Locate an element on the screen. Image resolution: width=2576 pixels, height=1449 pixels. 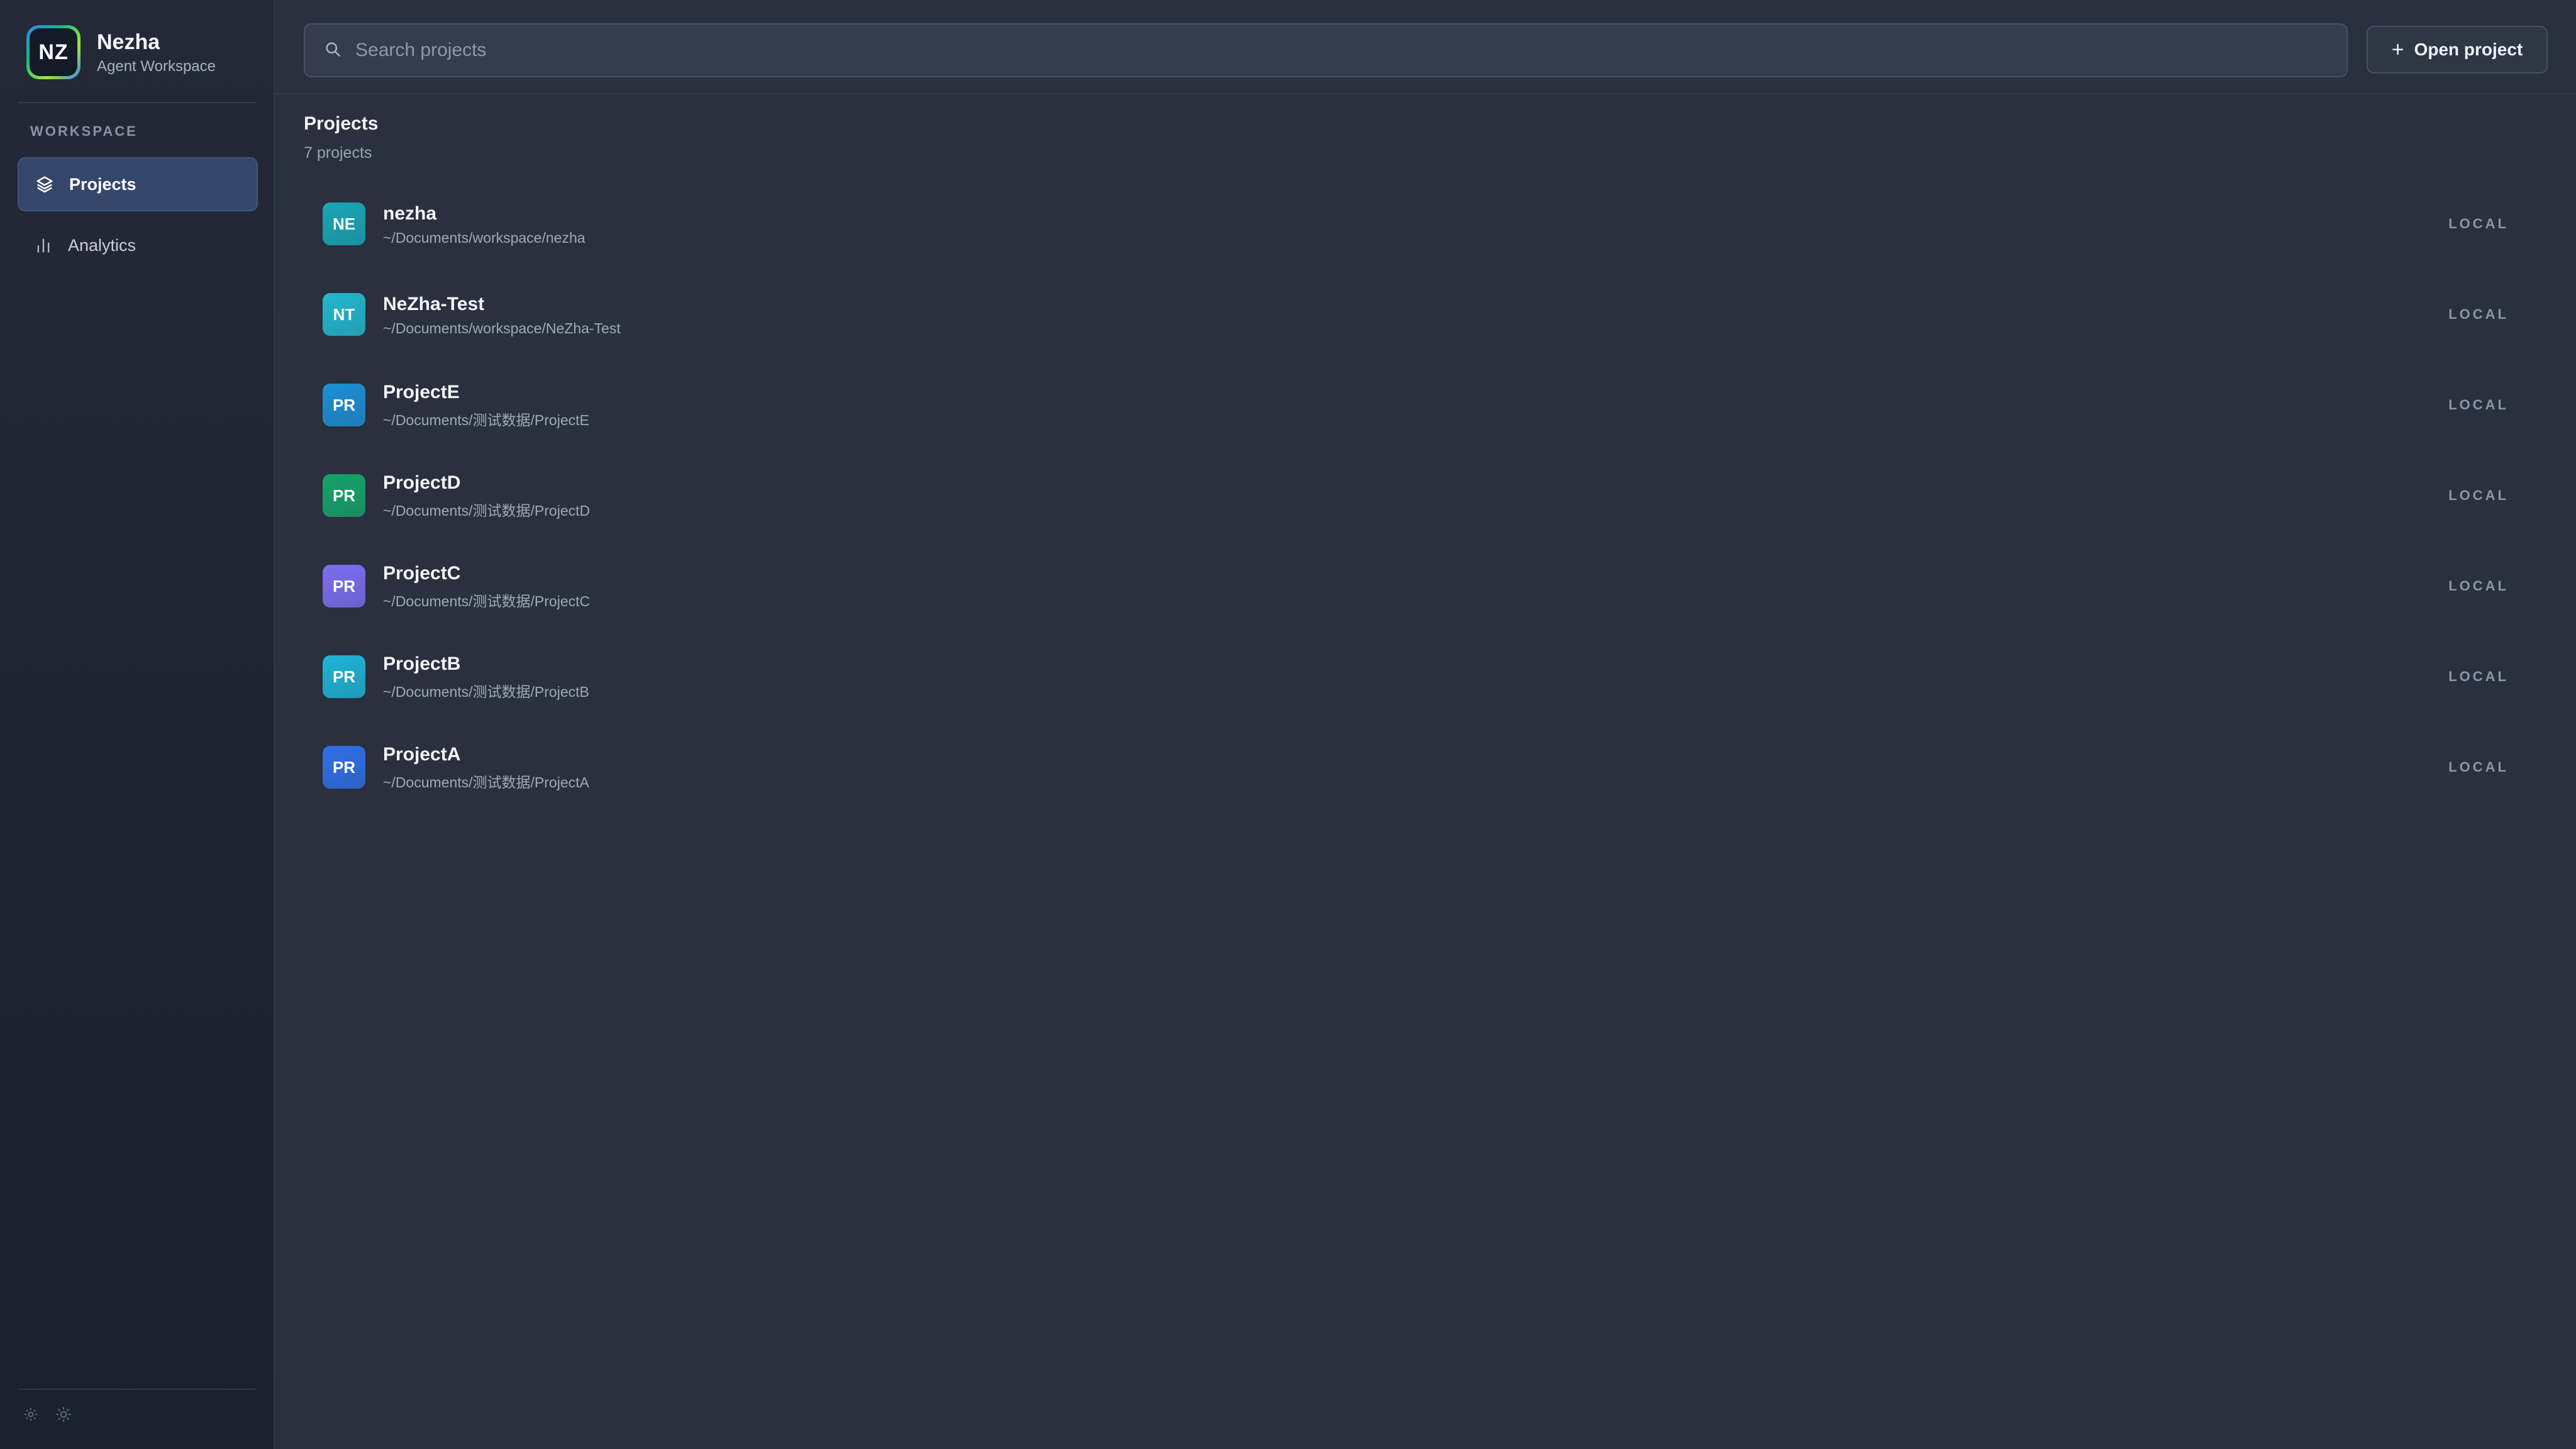
search-input is located at coordinates (1350, 50).